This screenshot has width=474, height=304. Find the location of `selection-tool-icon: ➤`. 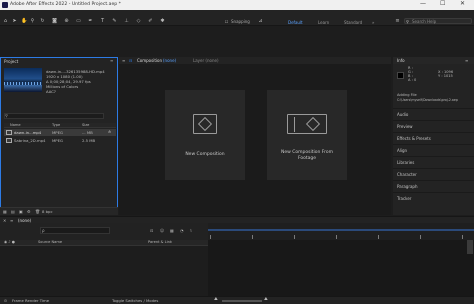

selection-tool-icon: ➤ is located at coordinates (14, 21).